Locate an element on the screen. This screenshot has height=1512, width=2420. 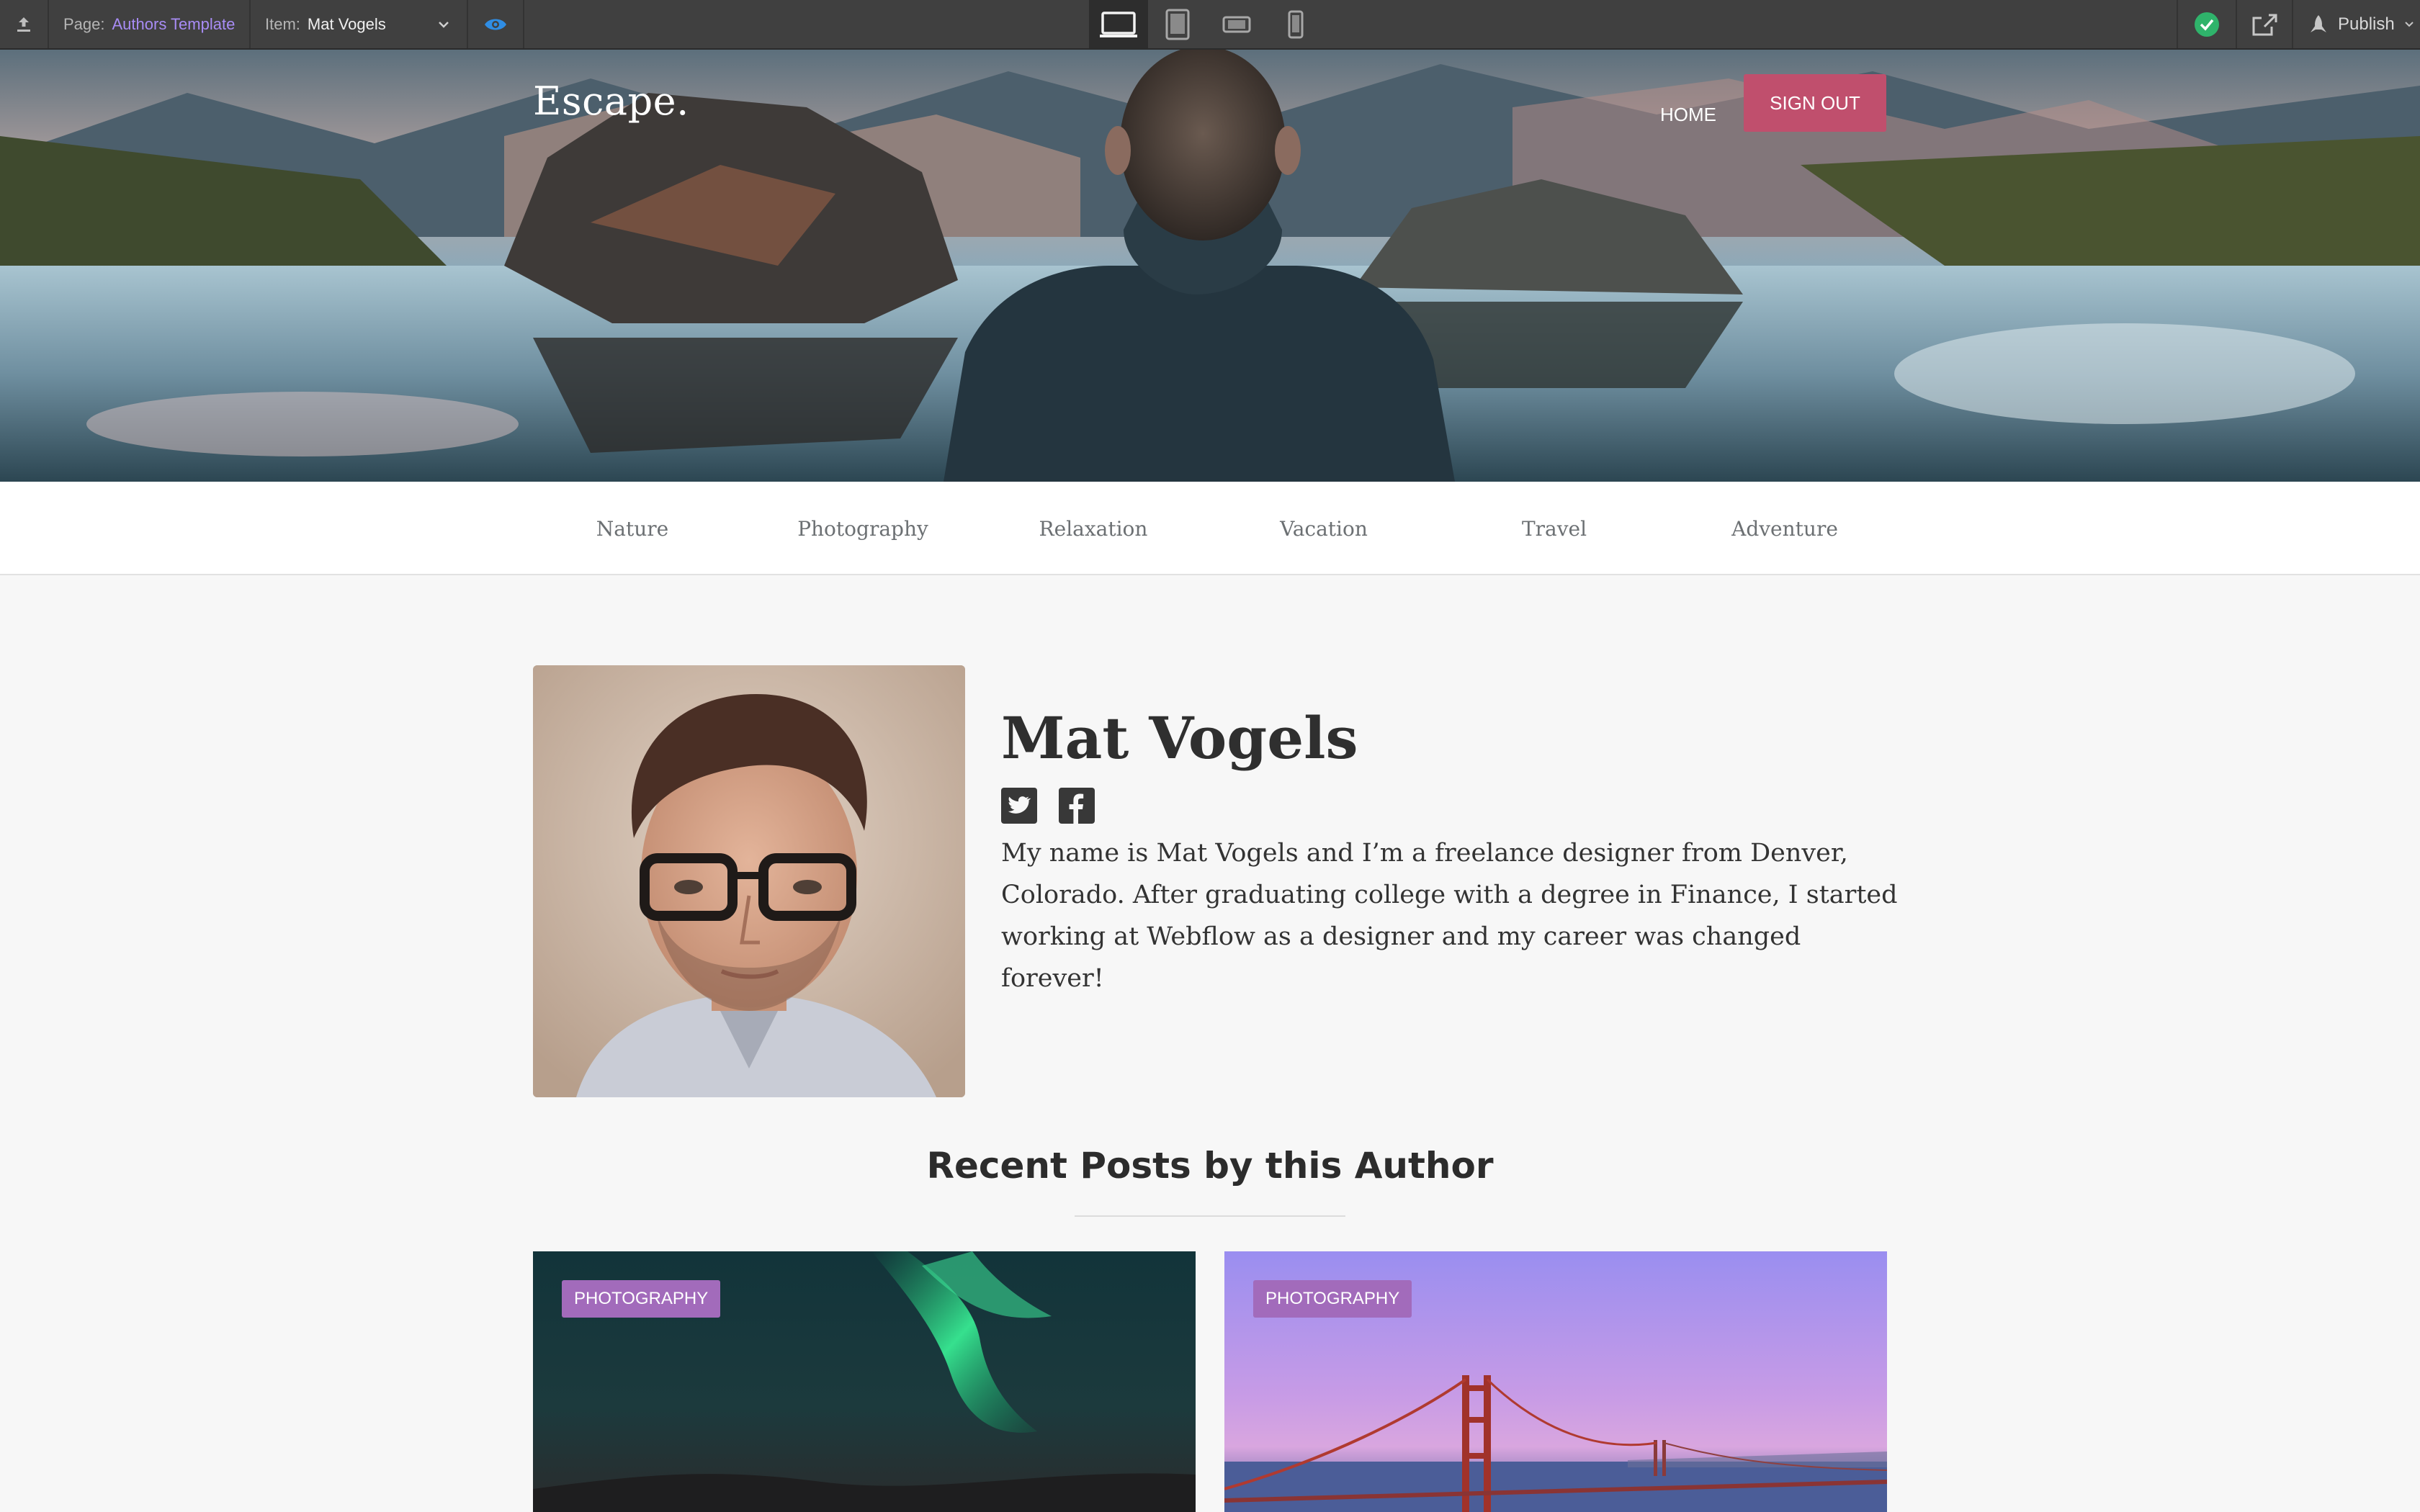
share-button is located at coordinates (2264, 24).